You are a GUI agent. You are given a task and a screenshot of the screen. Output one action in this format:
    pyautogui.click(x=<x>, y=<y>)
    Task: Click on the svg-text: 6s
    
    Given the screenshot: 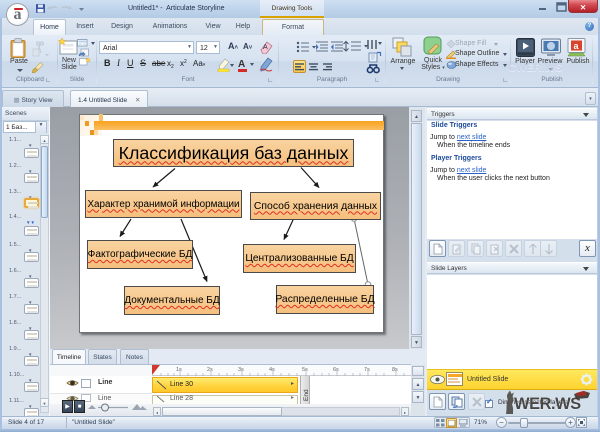 What is the action you would take?
    pyautogui.click(x=336, y=370)
    